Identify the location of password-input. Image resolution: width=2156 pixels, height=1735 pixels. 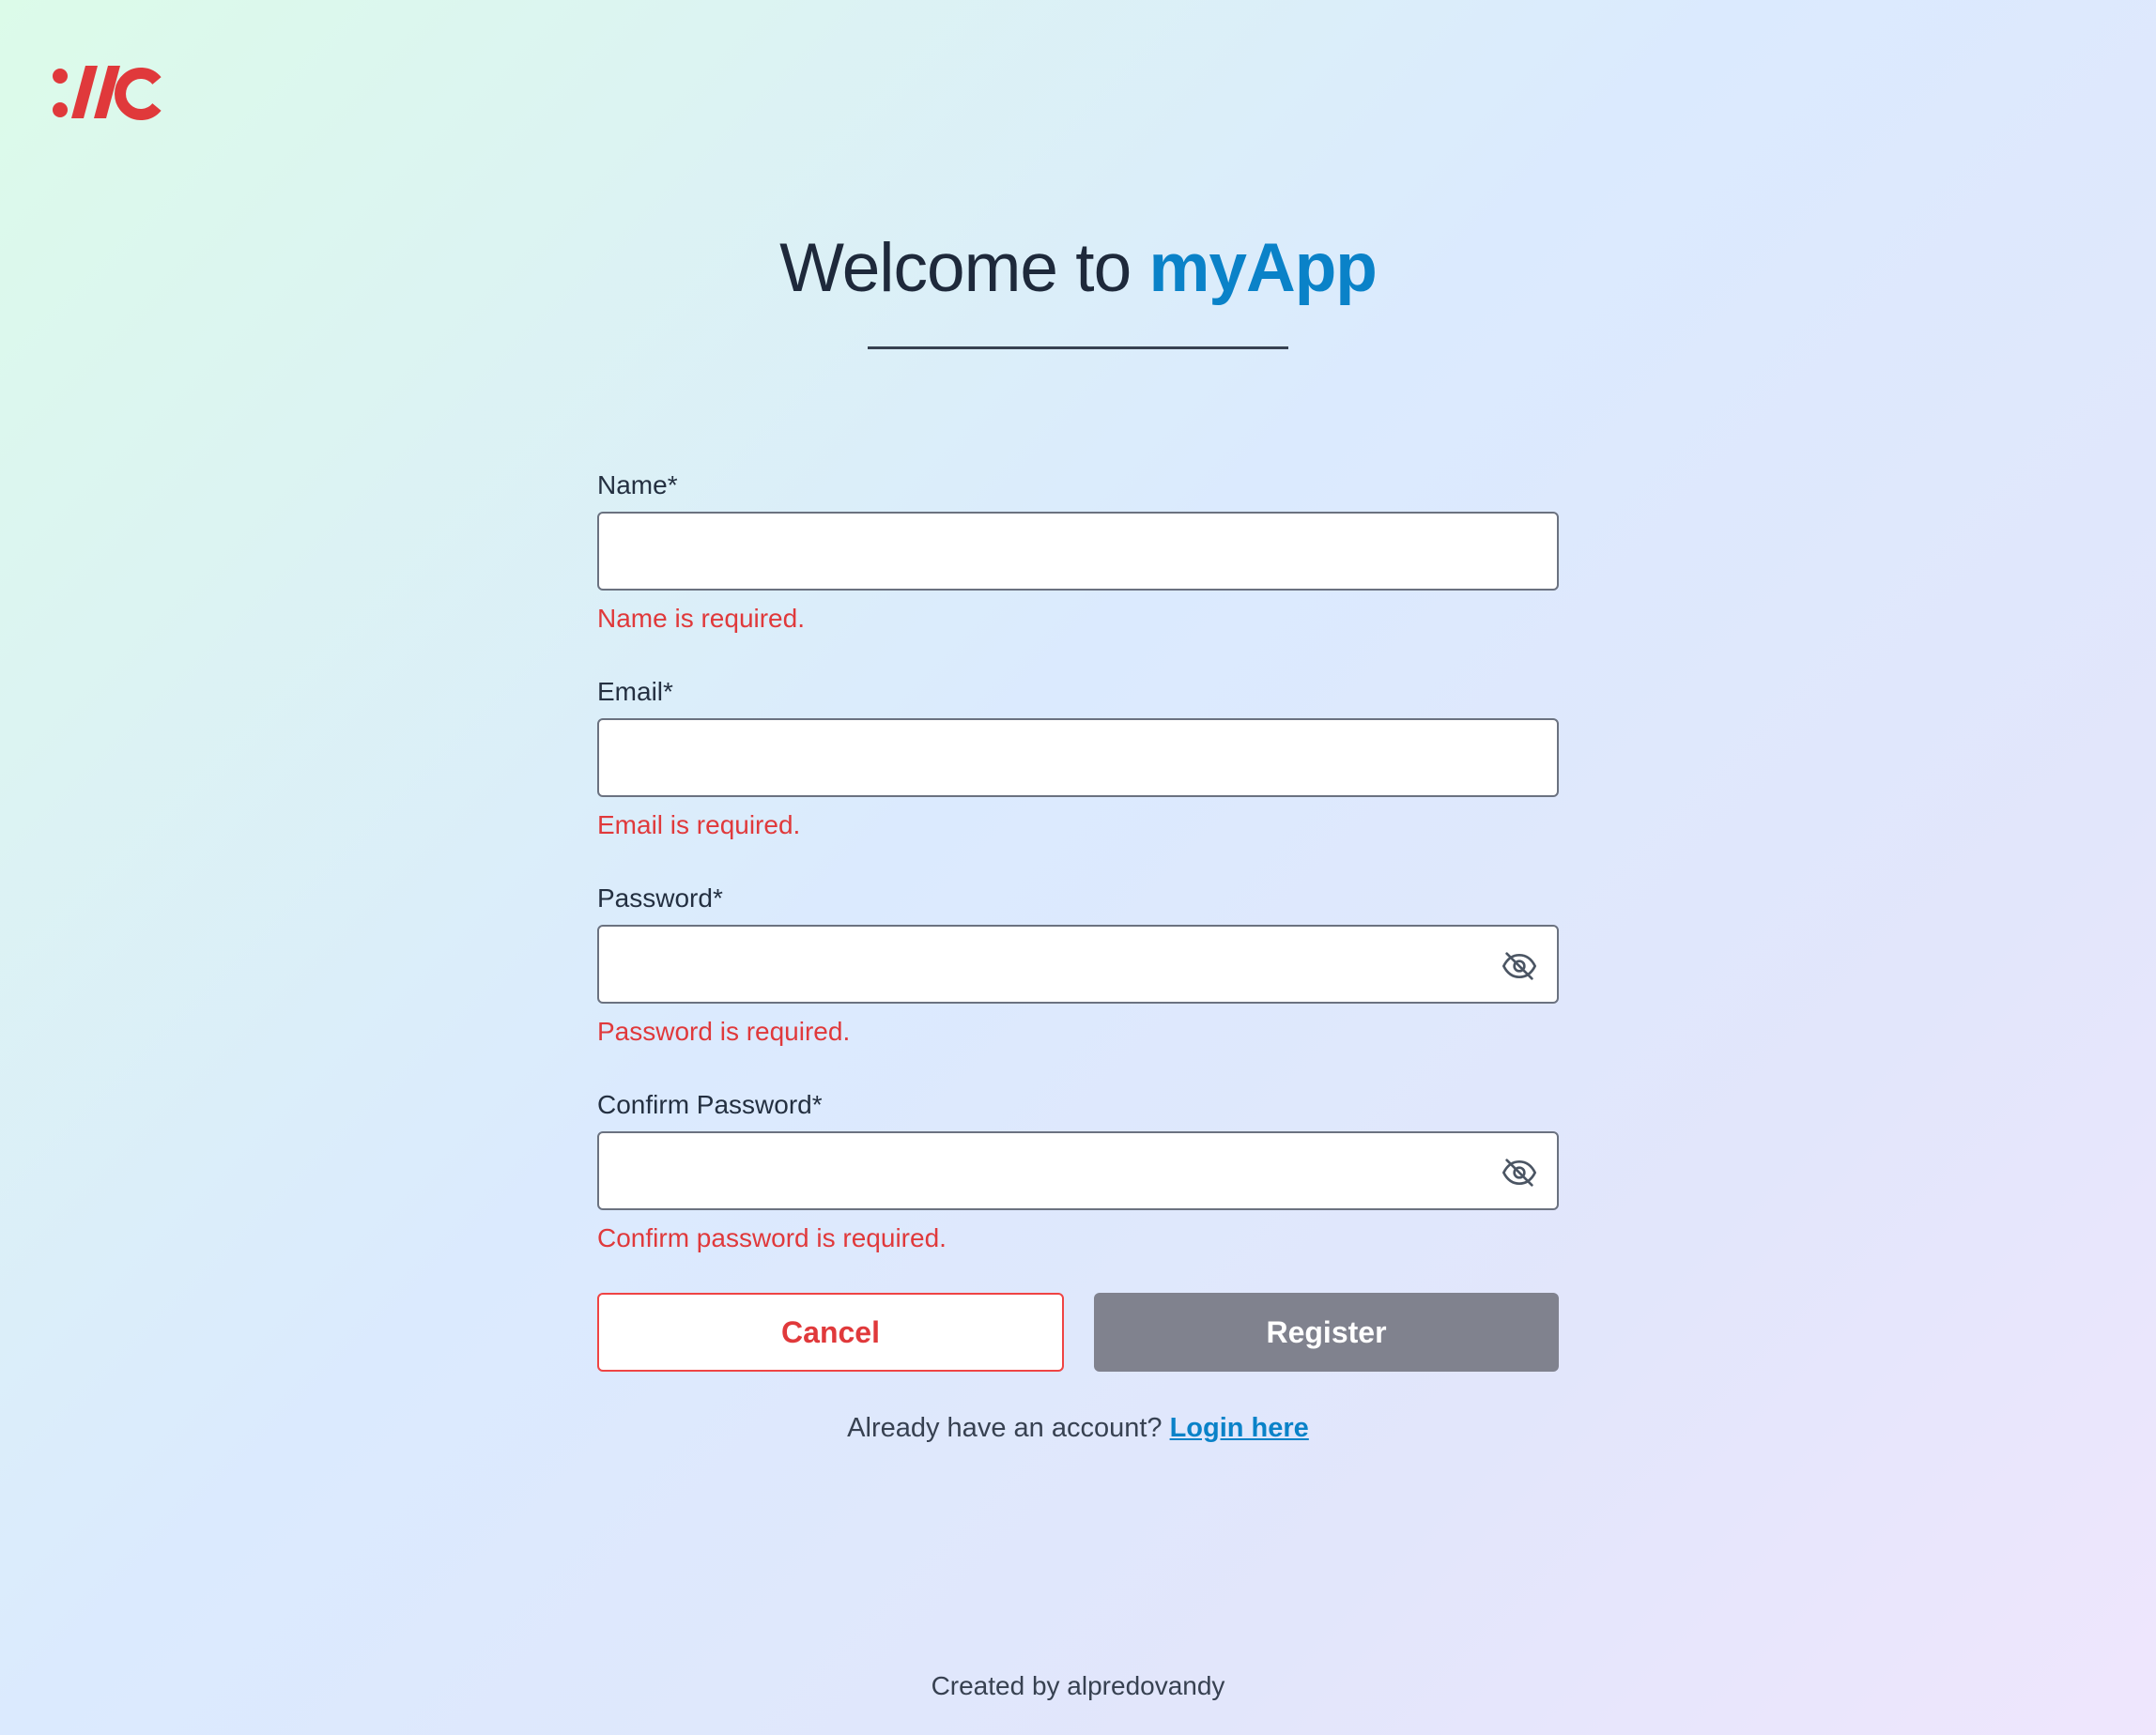
(1078, 964).